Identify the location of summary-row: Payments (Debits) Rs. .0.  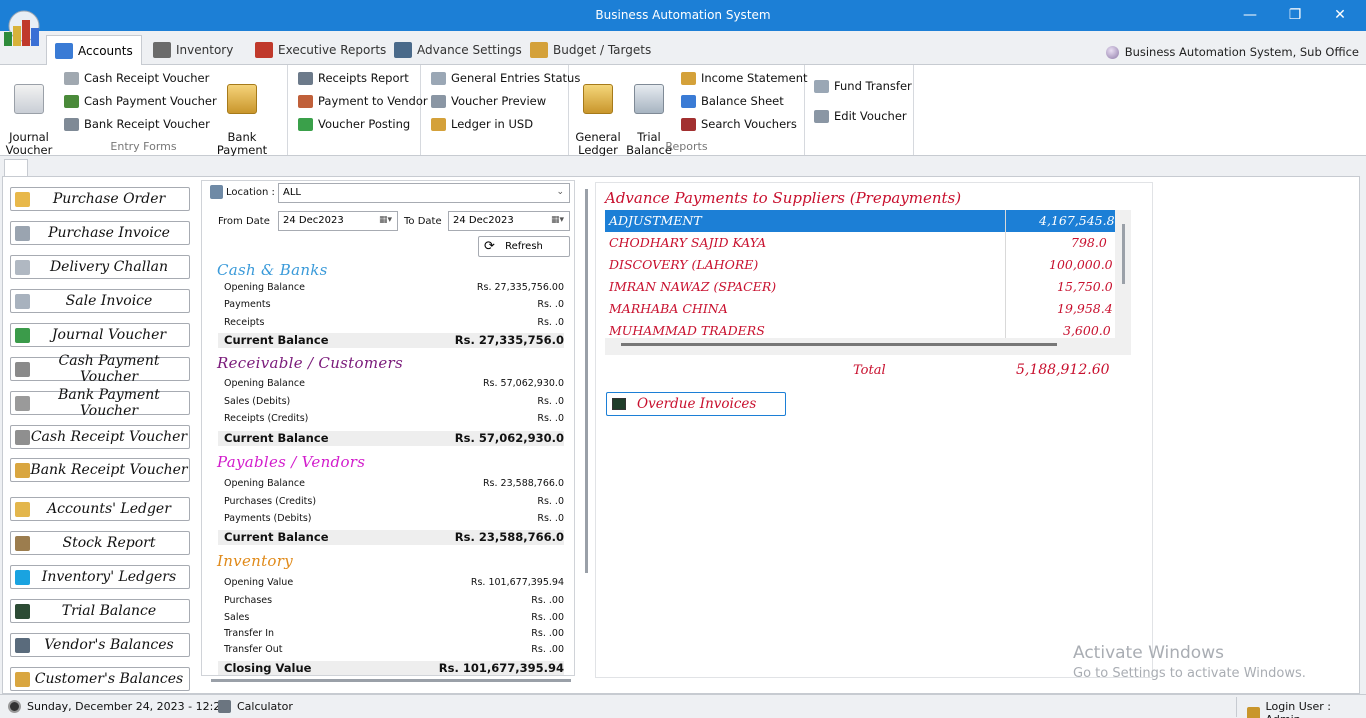
(394, 519).